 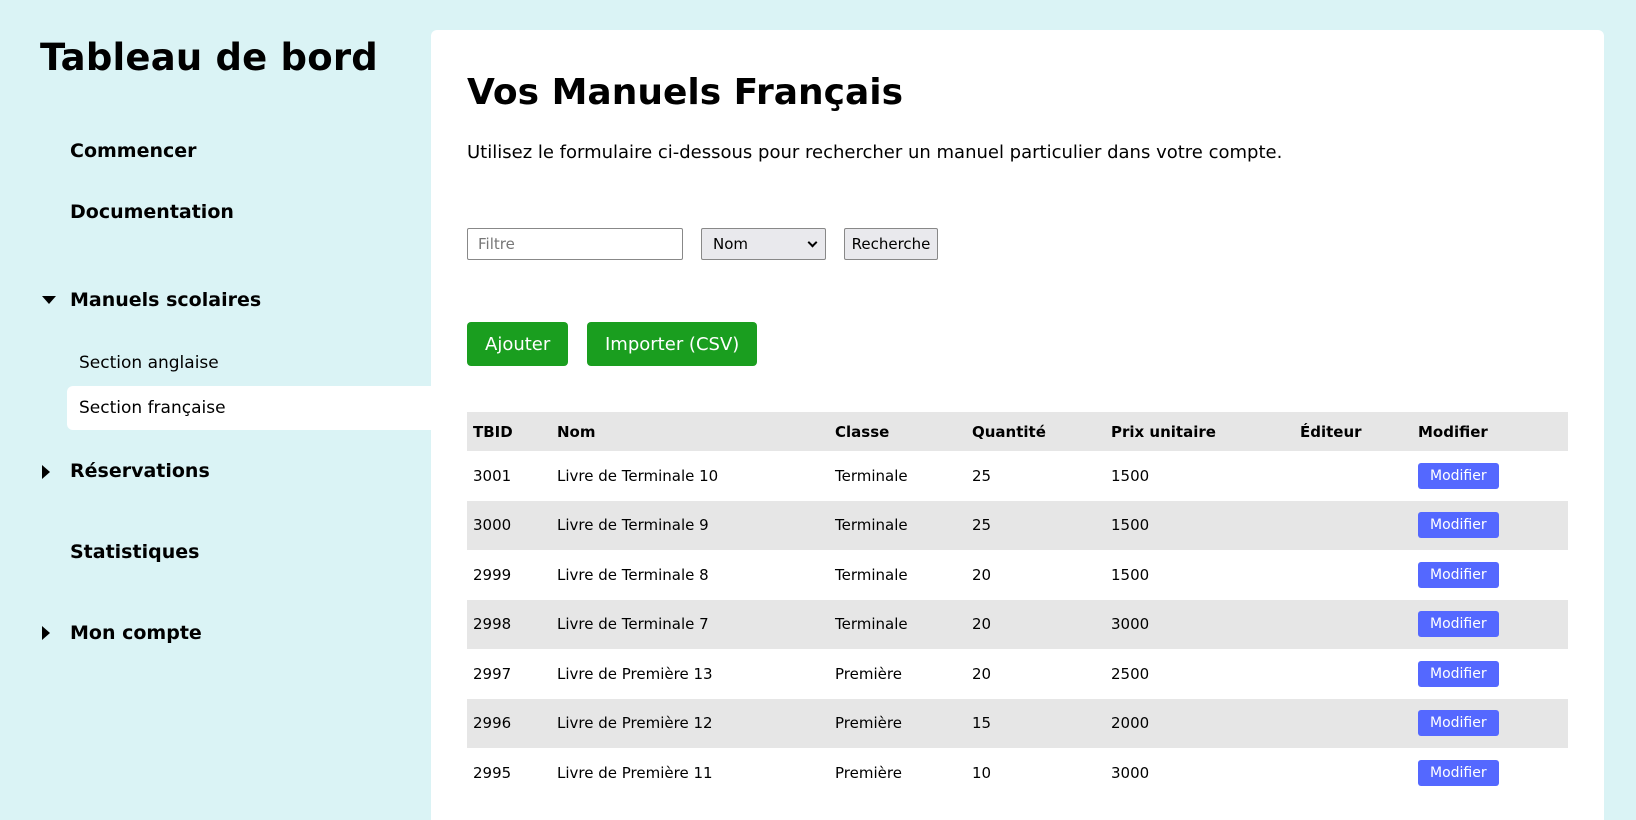 I want to click on nav-item-commencer: Commencer, so click(x=133, y=151).